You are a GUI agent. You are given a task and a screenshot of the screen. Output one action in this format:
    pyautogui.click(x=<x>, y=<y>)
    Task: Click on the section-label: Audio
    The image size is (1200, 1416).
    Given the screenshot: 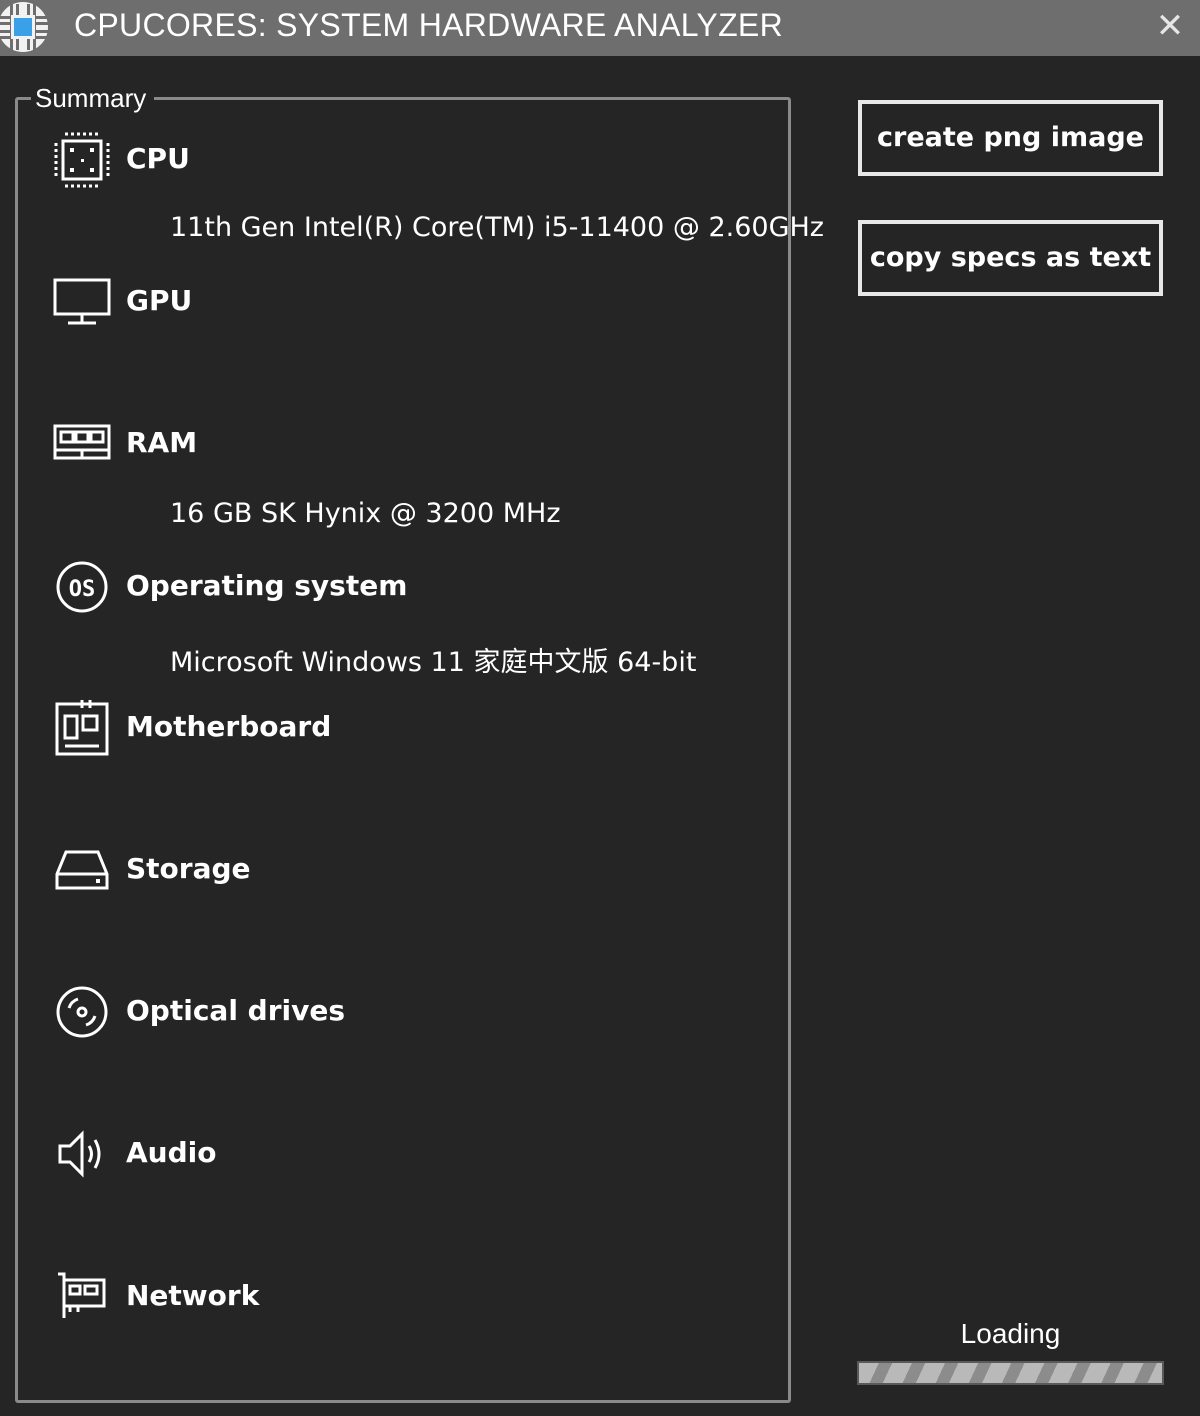 What is the action you would take?
    pyautogui.click(x=171, y=1152)
    